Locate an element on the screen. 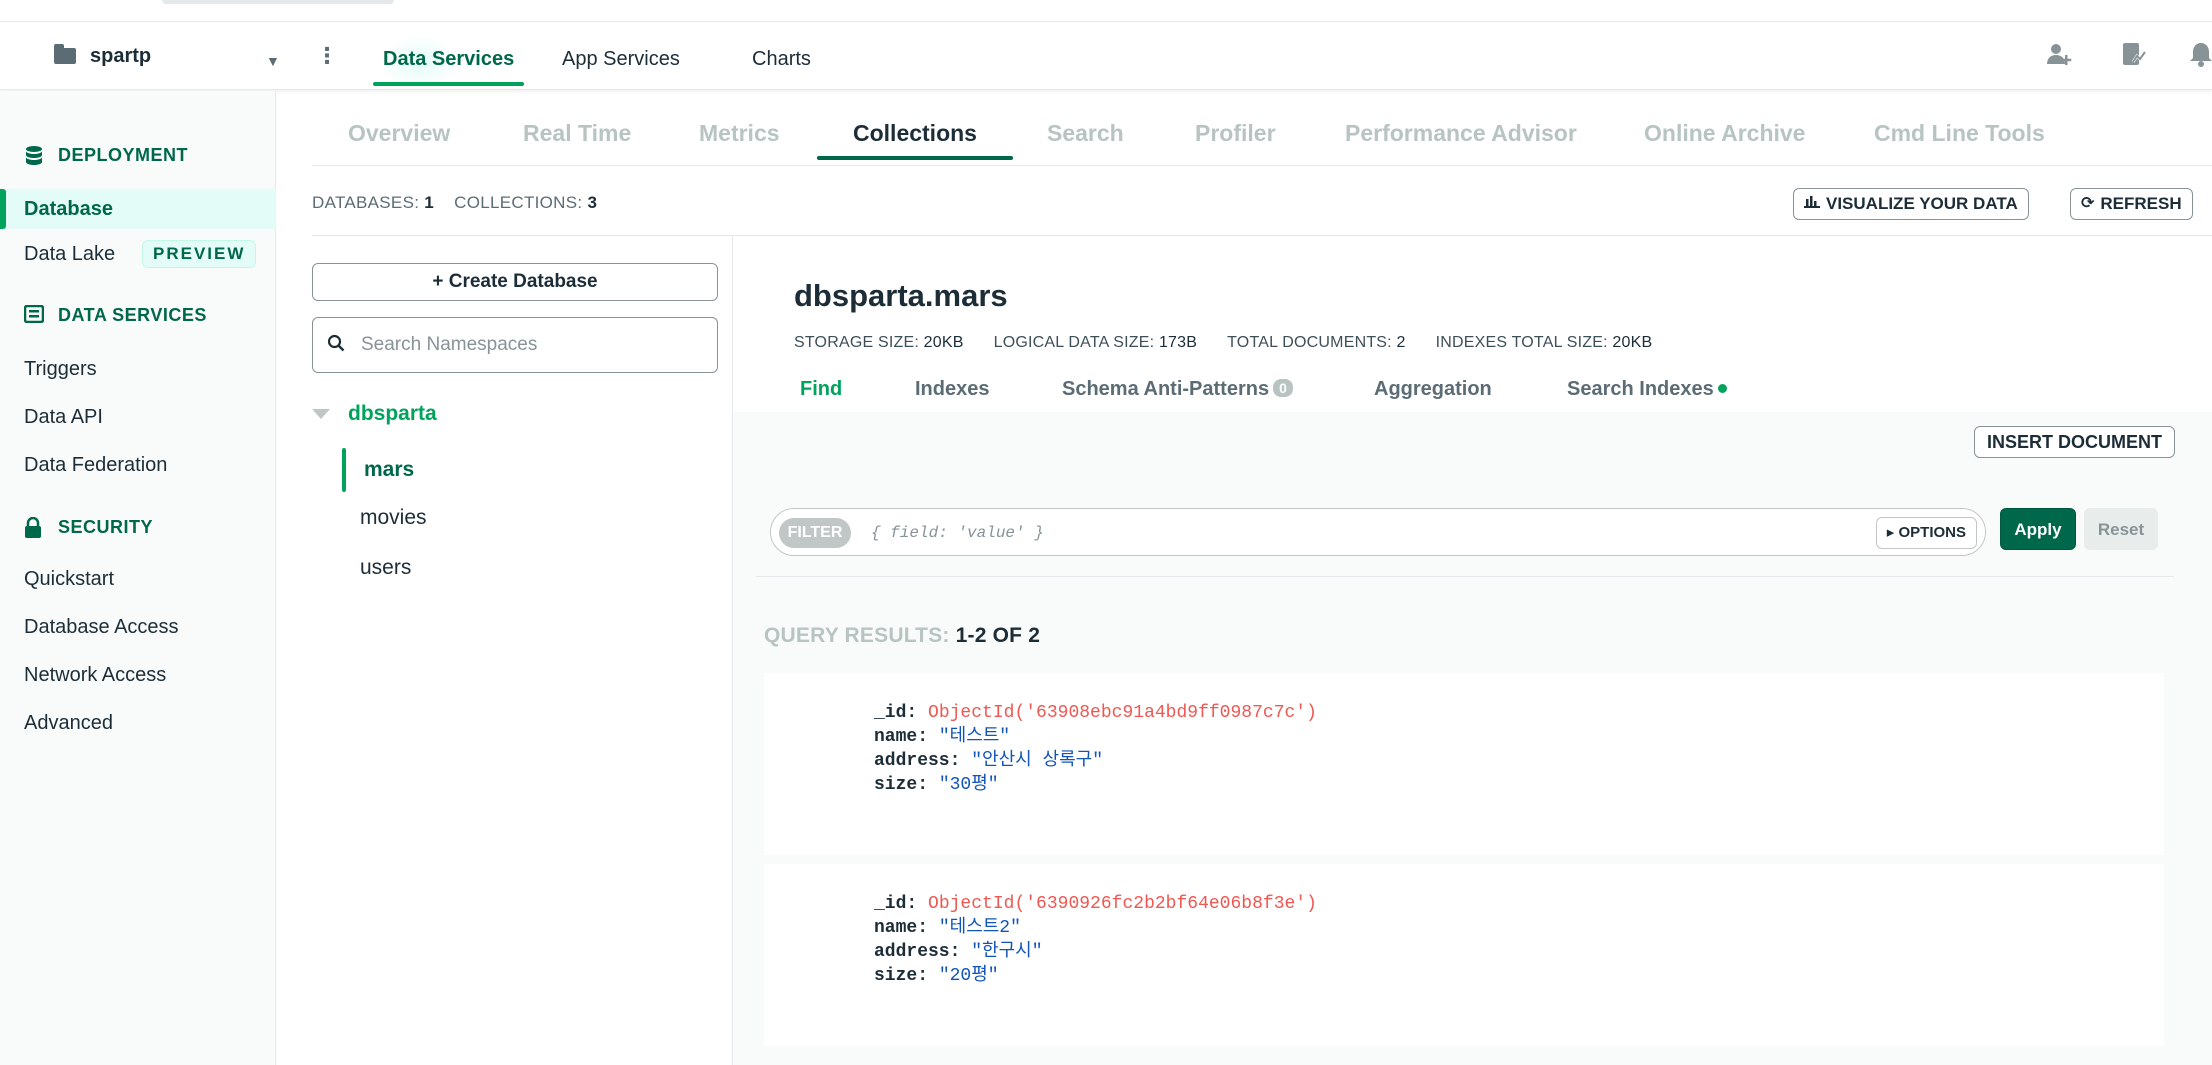 The image size is (2212, 1065). section-title: SECURITY is located at coordinates (106, 526).